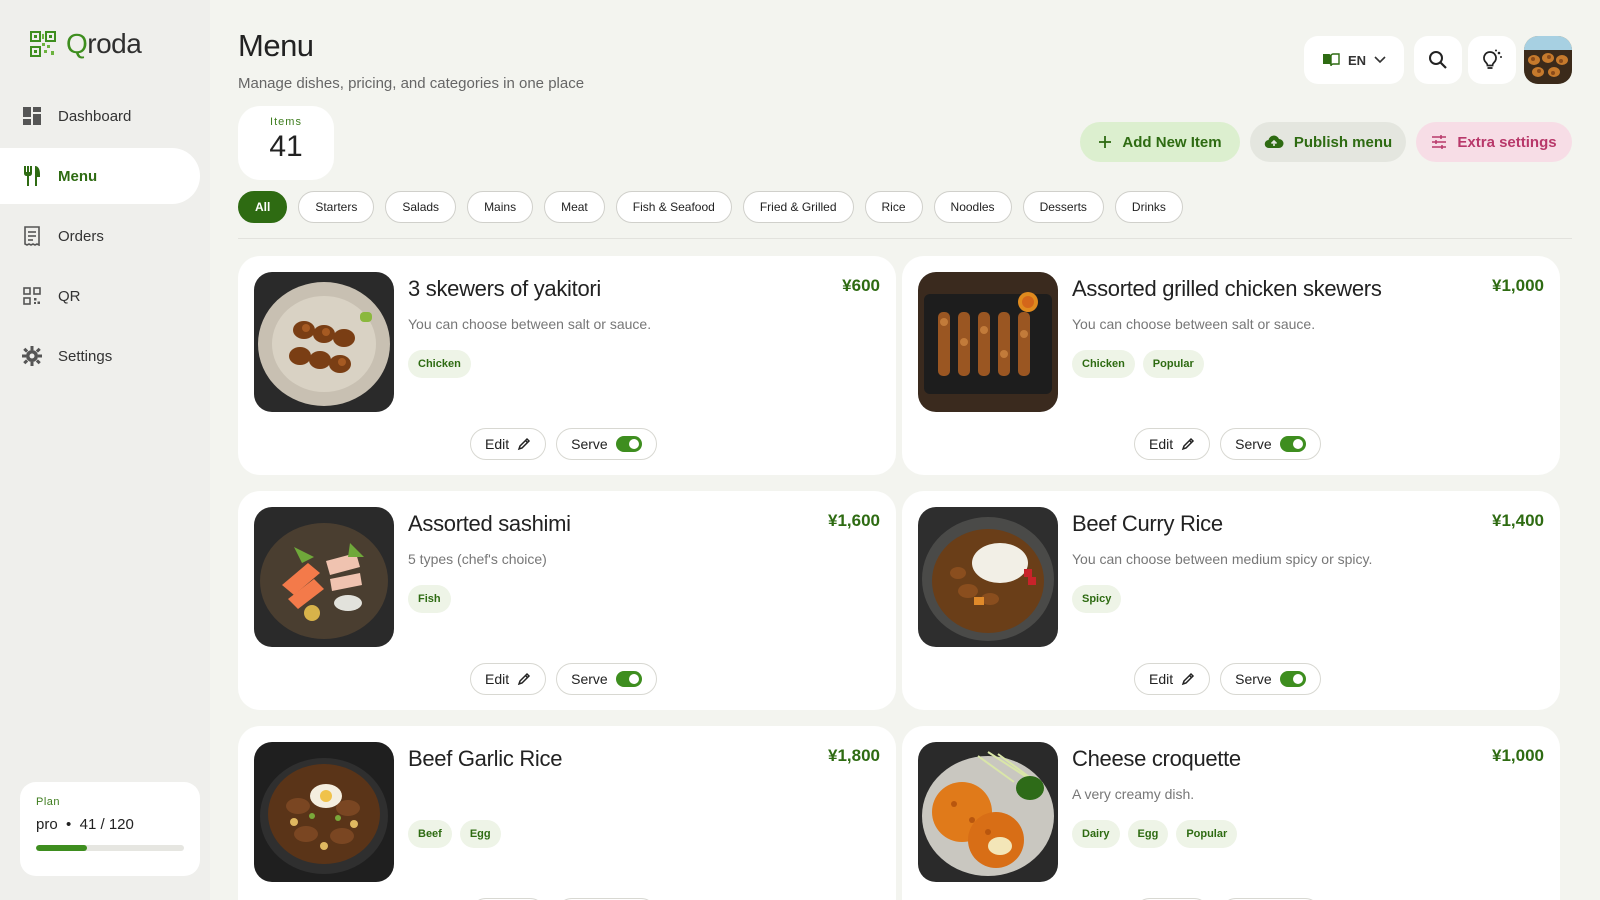  Describe the element at coordinates (905, 238) in the screenshot. I see `divider` at that location.